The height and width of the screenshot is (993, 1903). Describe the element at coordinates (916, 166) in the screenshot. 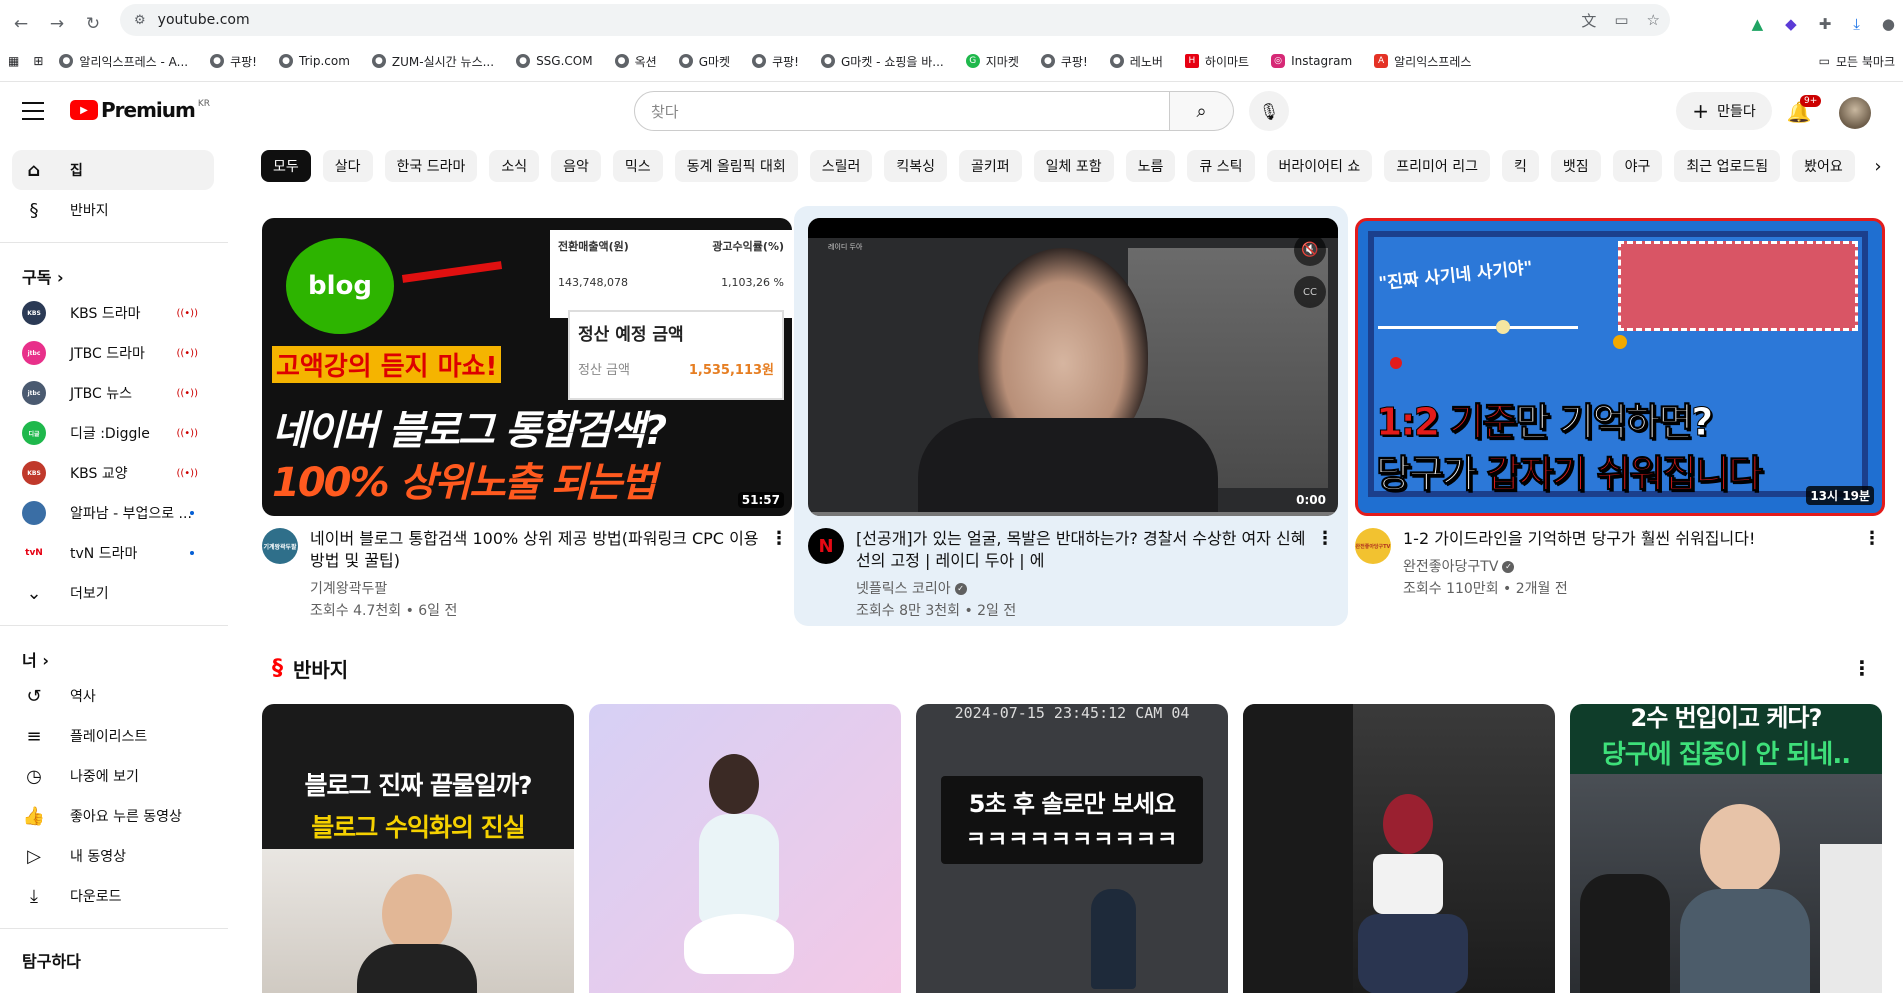

I see `chip: 킥복싱` at that location.